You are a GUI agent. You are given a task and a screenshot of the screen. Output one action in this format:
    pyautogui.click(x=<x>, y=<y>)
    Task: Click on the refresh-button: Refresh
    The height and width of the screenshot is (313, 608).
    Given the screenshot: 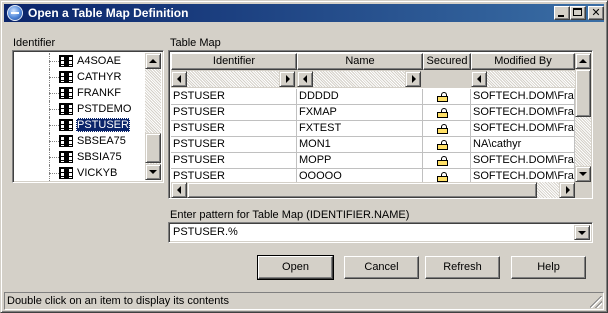 What is the action you would take?
    pyautogui.click(x=462, y=267)
    